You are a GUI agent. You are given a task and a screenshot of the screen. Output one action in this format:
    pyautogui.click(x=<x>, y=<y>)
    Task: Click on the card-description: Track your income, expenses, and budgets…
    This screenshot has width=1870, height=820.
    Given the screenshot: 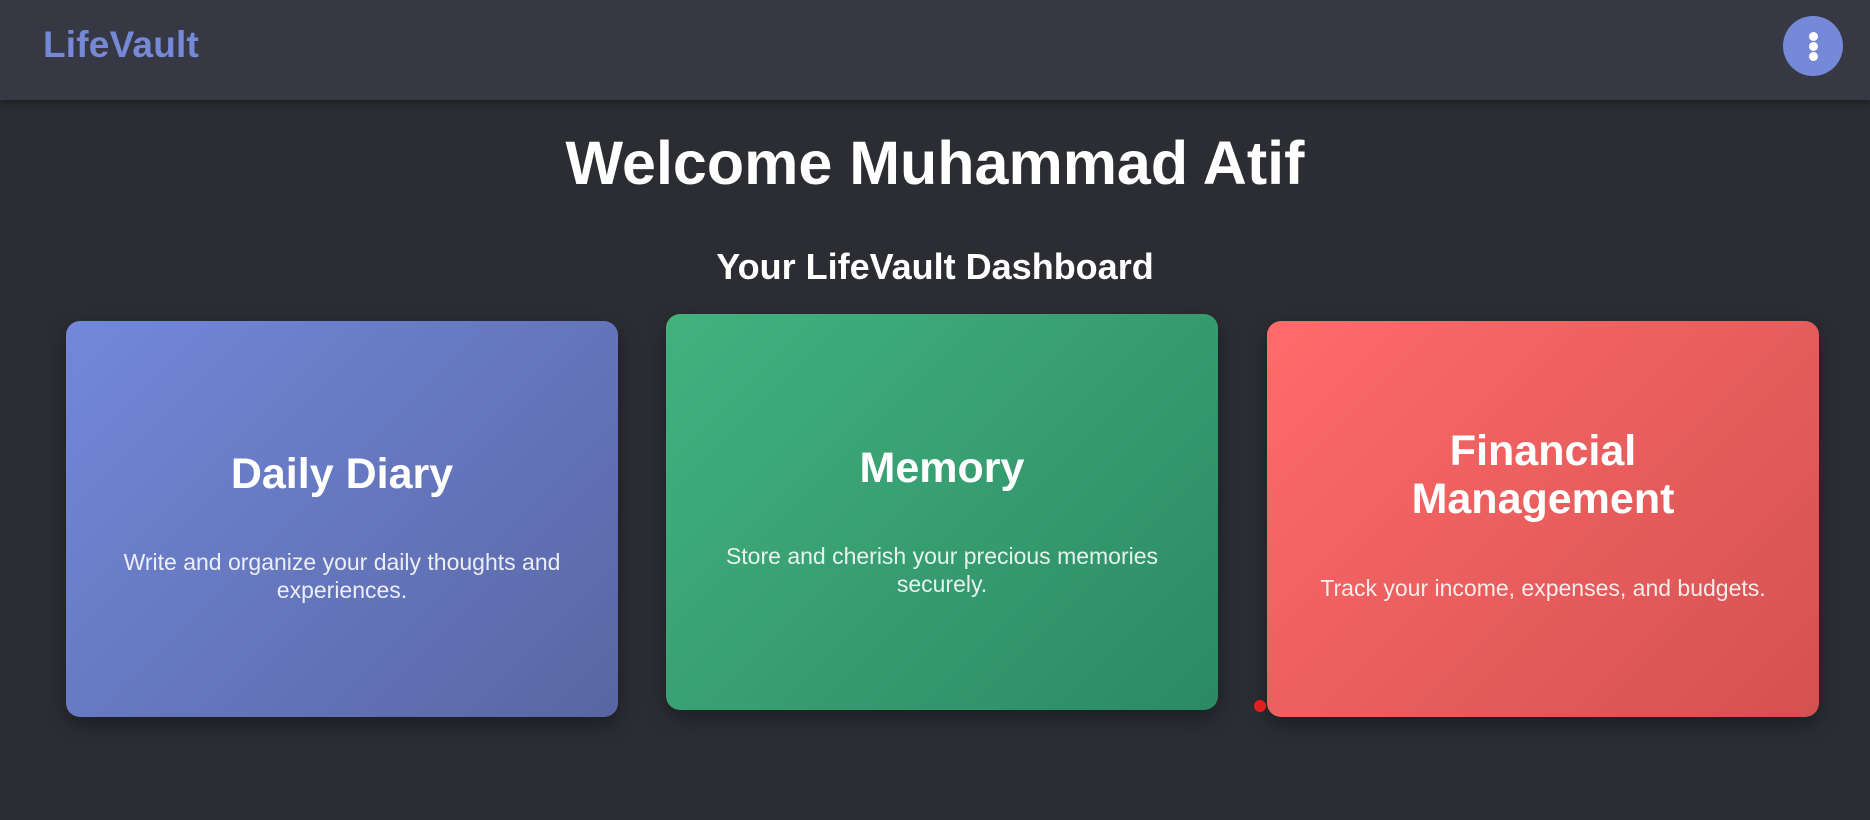 What is the action you would take?
    pyautogui.click(x=1543, y=588)
    